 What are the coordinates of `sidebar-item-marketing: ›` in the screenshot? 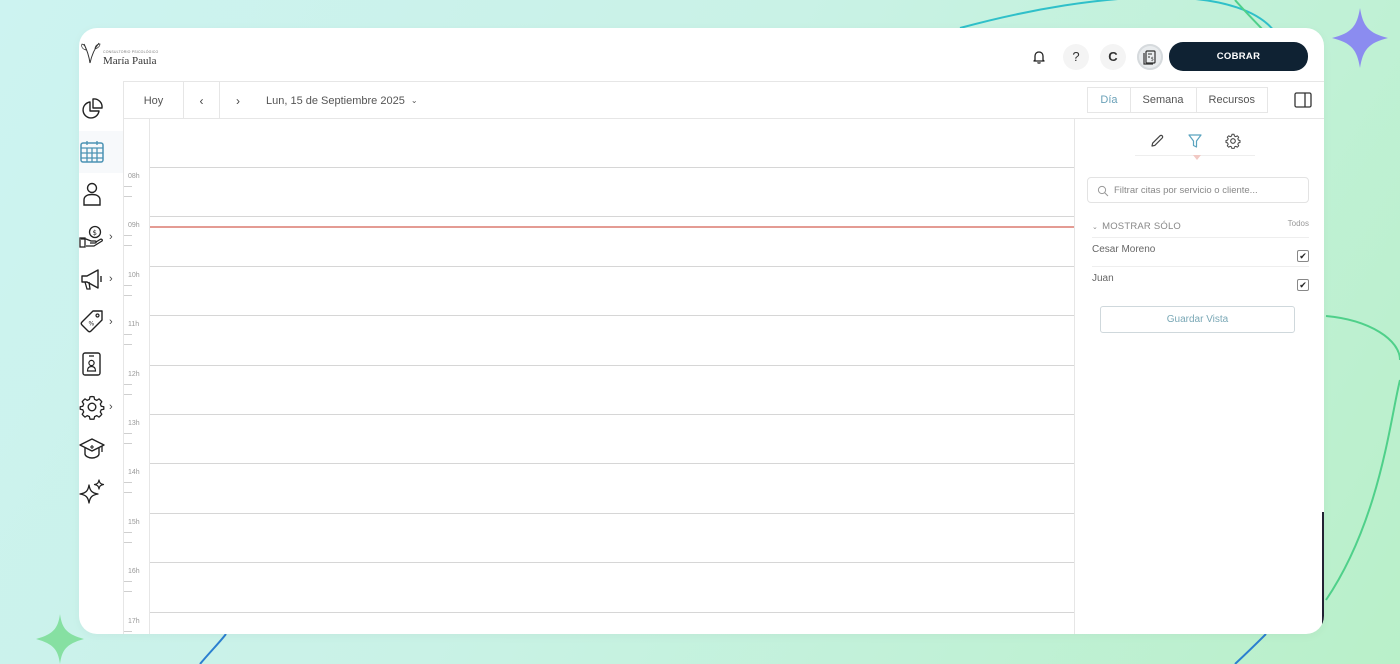 It's located at (101, 279).